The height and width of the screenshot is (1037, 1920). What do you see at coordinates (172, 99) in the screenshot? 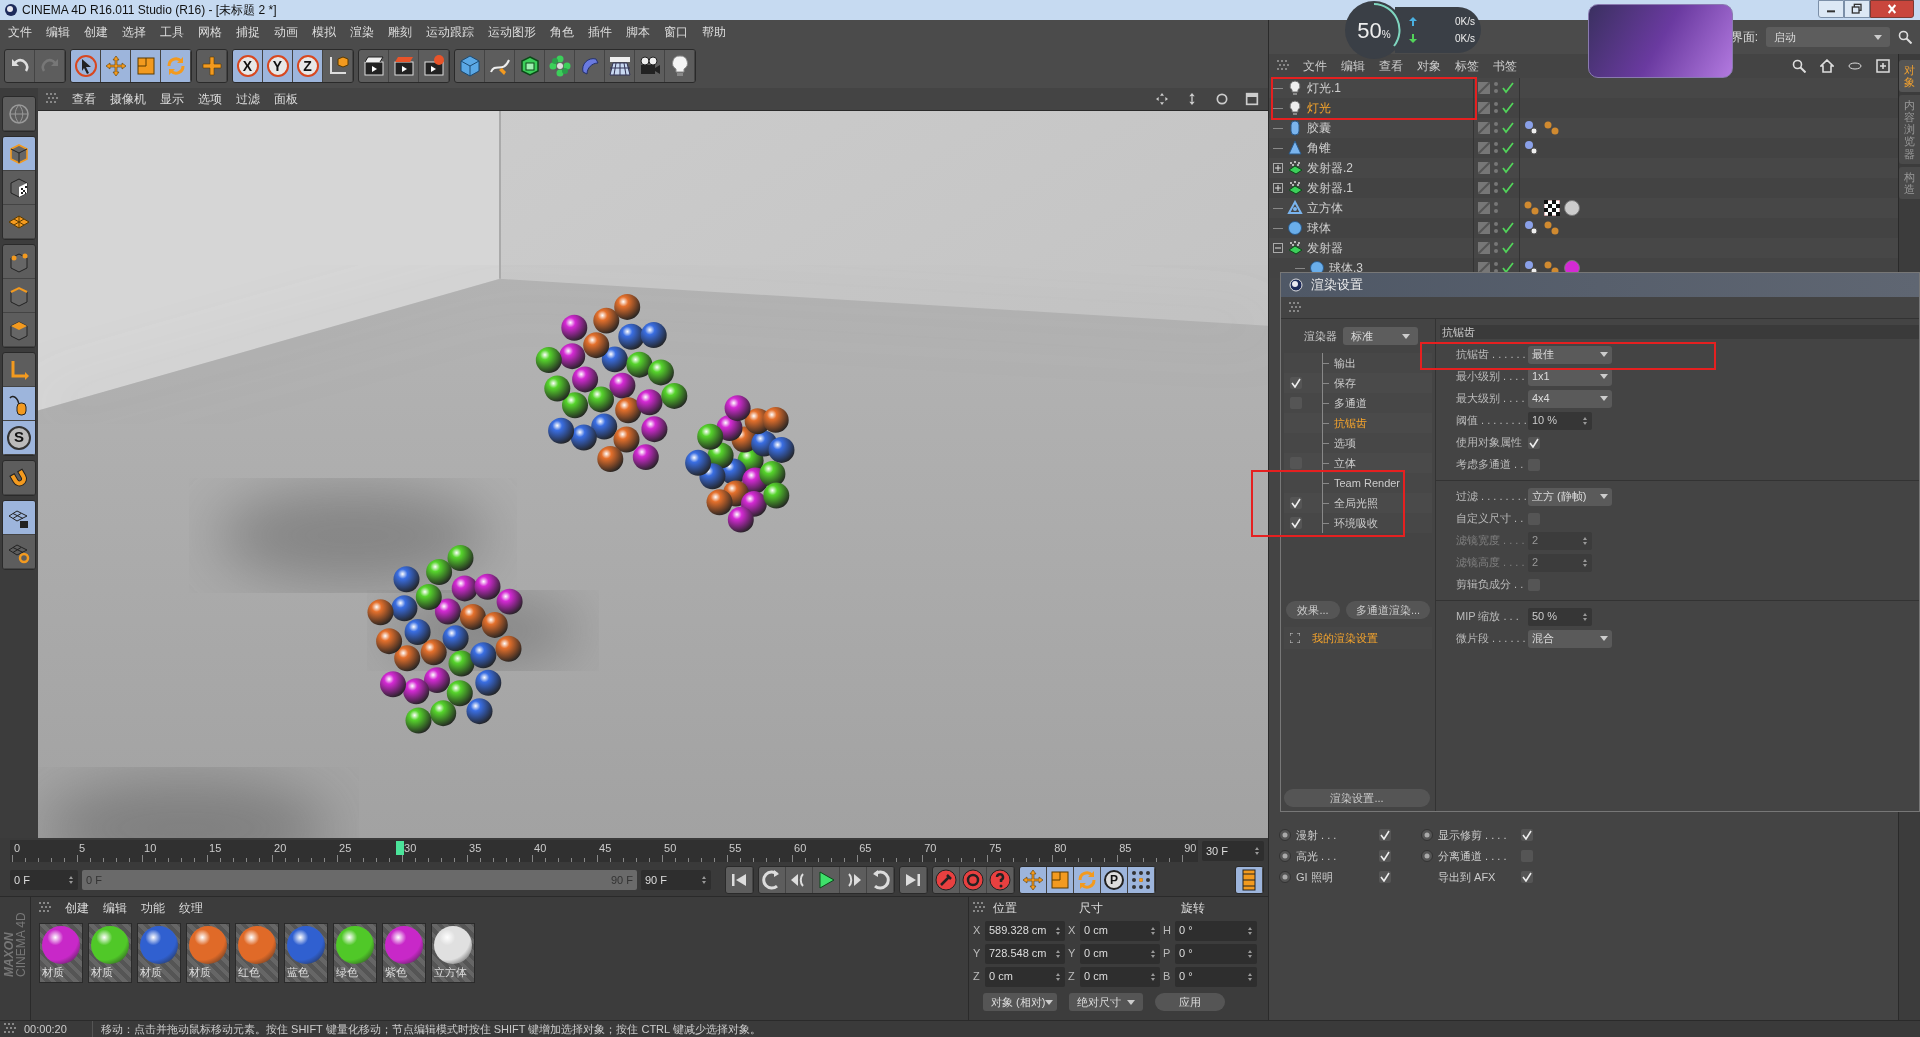
I see `menu-item: 显示` at bounding box center [172, 99].